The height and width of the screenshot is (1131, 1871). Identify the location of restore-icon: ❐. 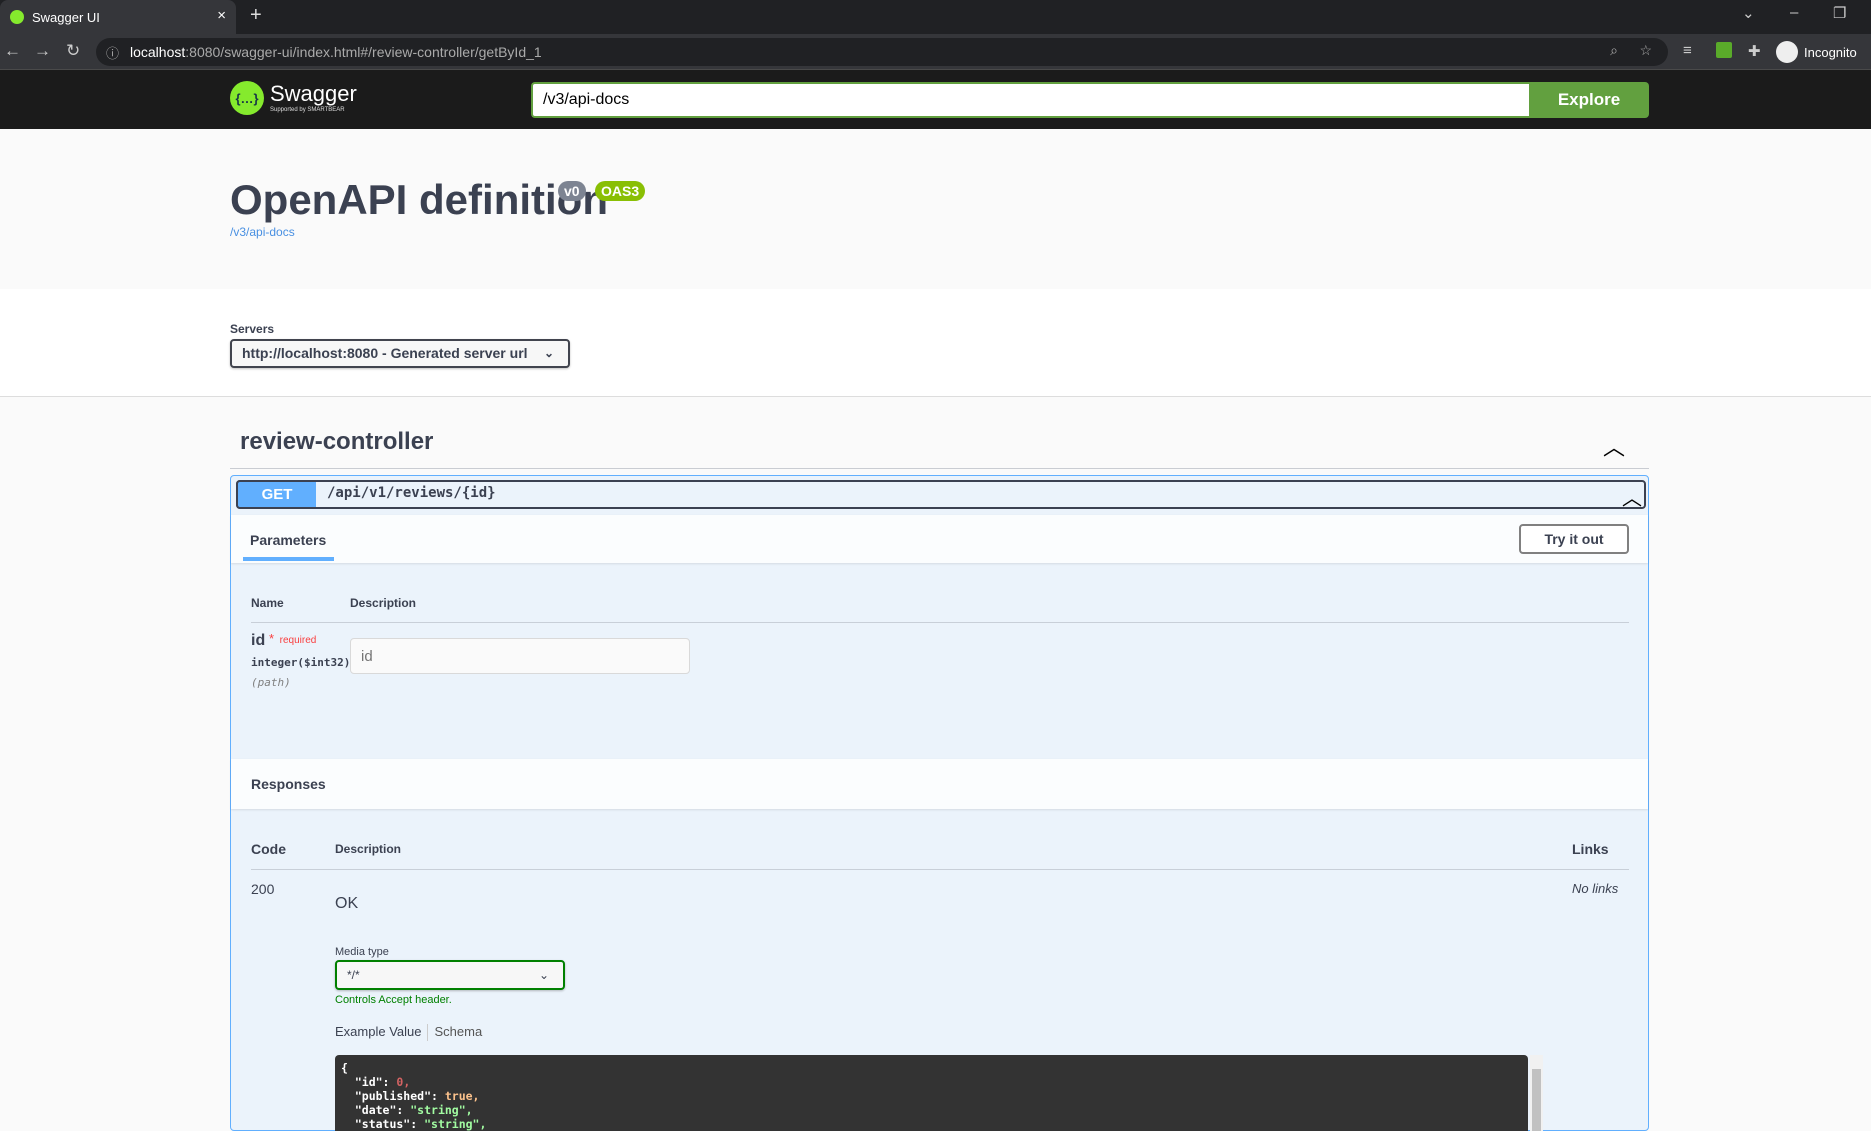
(1839, 13).